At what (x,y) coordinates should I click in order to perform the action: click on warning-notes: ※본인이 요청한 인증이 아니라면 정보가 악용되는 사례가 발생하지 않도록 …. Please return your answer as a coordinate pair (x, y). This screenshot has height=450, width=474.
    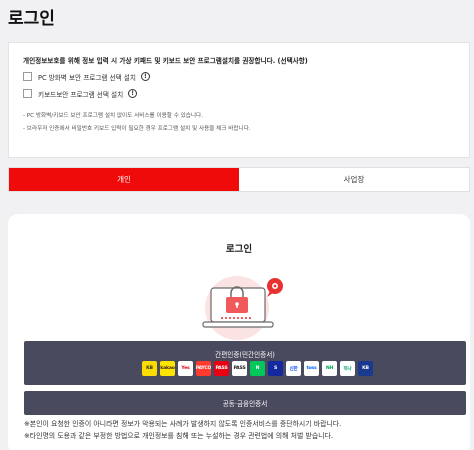
    Looking at the image, I should click on (182, 430).